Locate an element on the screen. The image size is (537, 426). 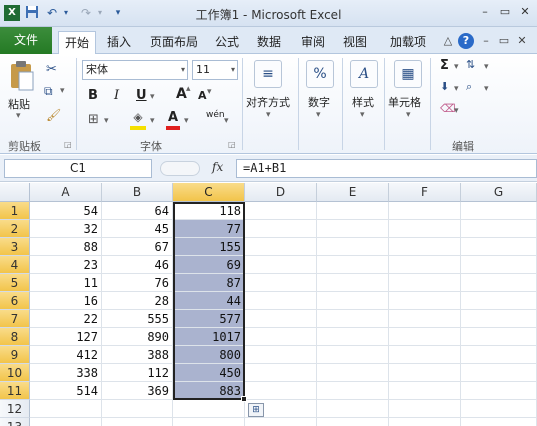
cell-e9 is located at coordinates (353, 355).